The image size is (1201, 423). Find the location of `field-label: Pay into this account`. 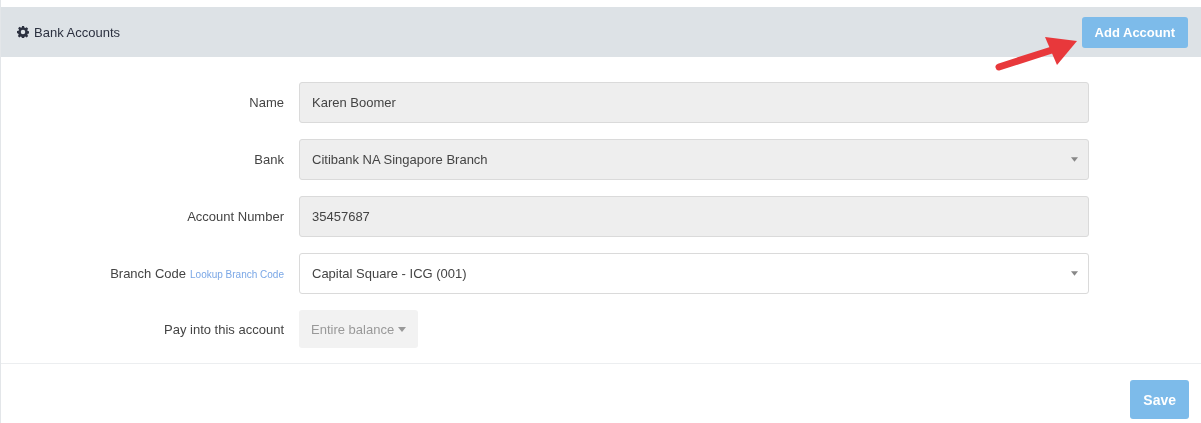

field-label: Pay into this account is located at coordinates (224, 329).